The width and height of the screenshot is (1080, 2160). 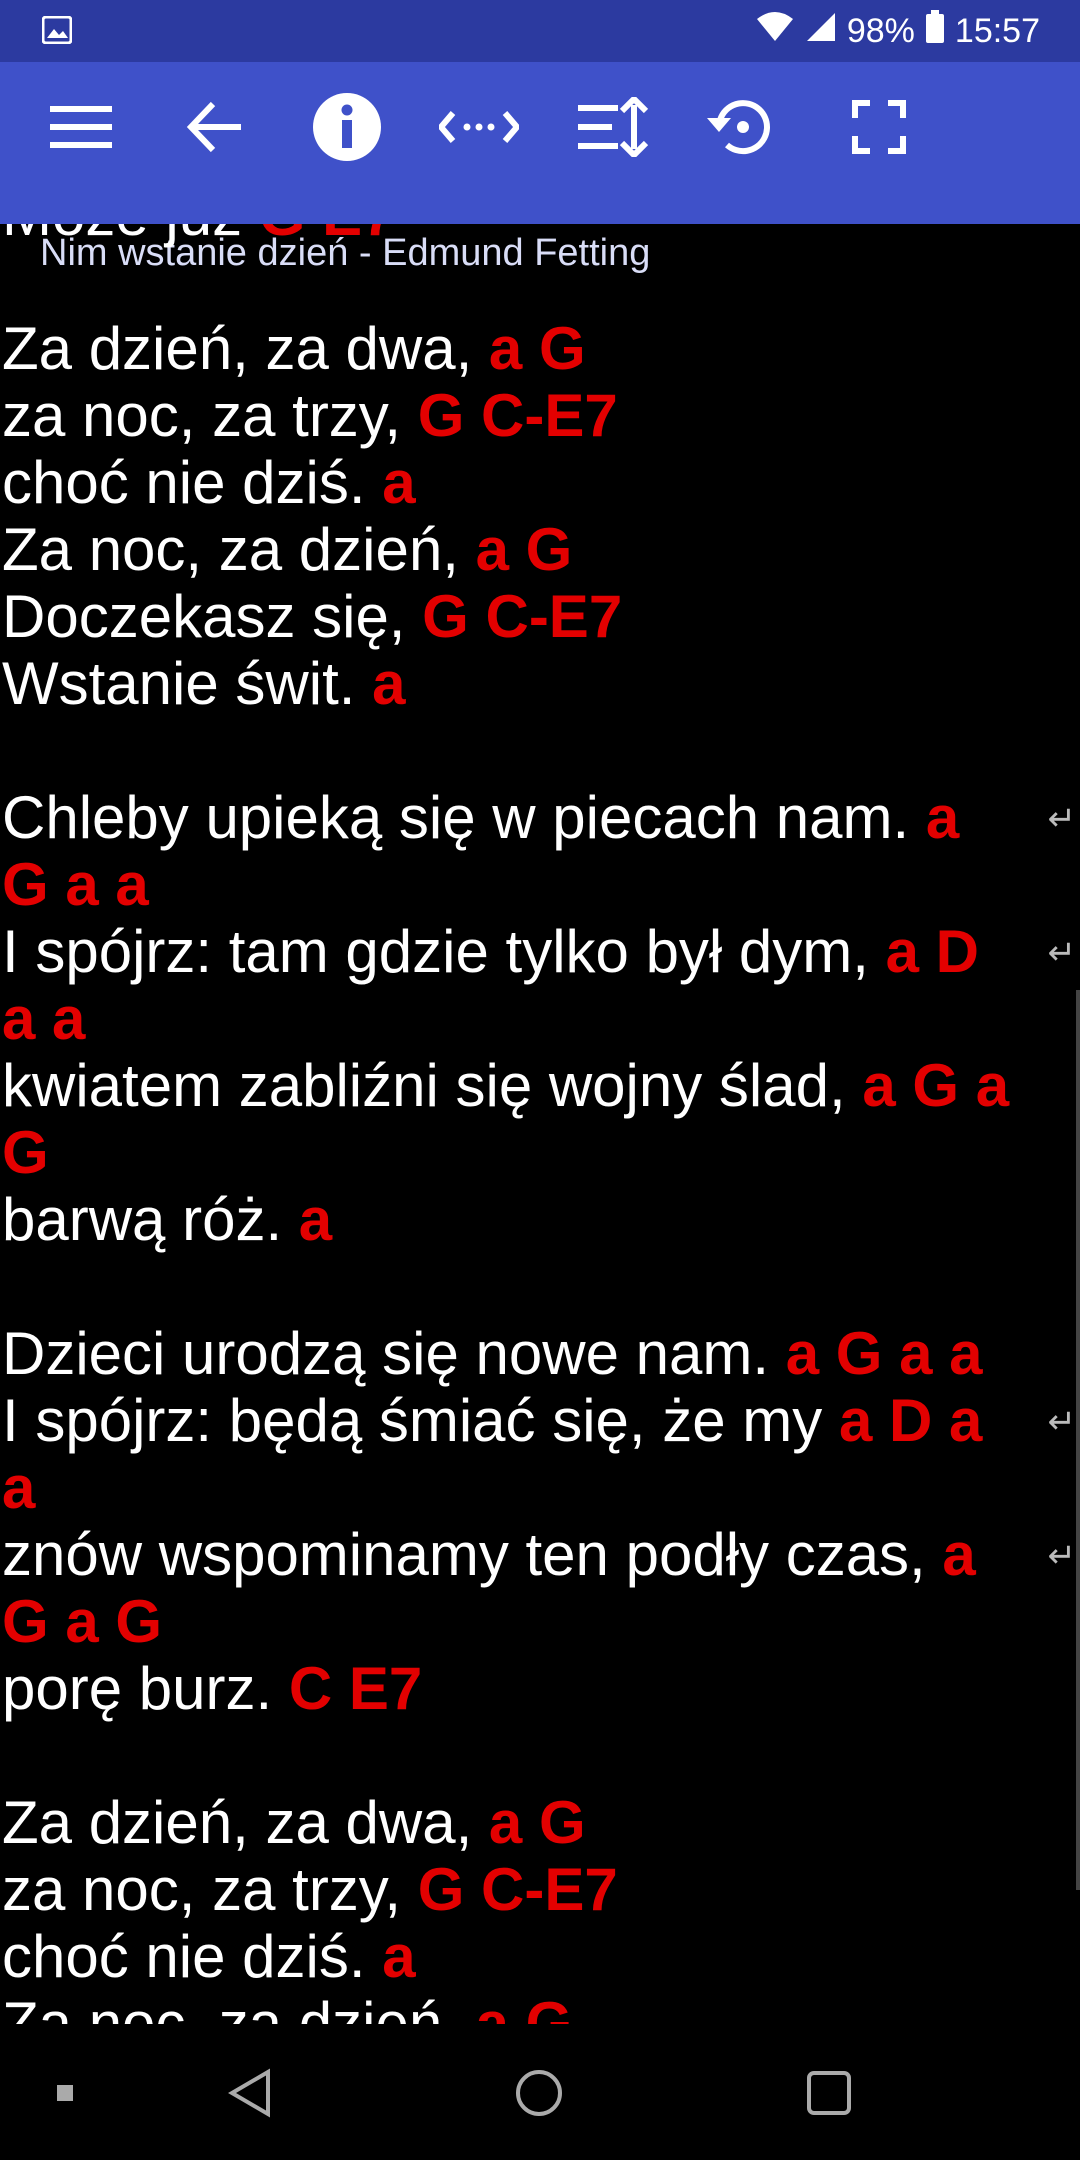 I want to click on lyric-text: porę burz., so click(x=145, y=1688).